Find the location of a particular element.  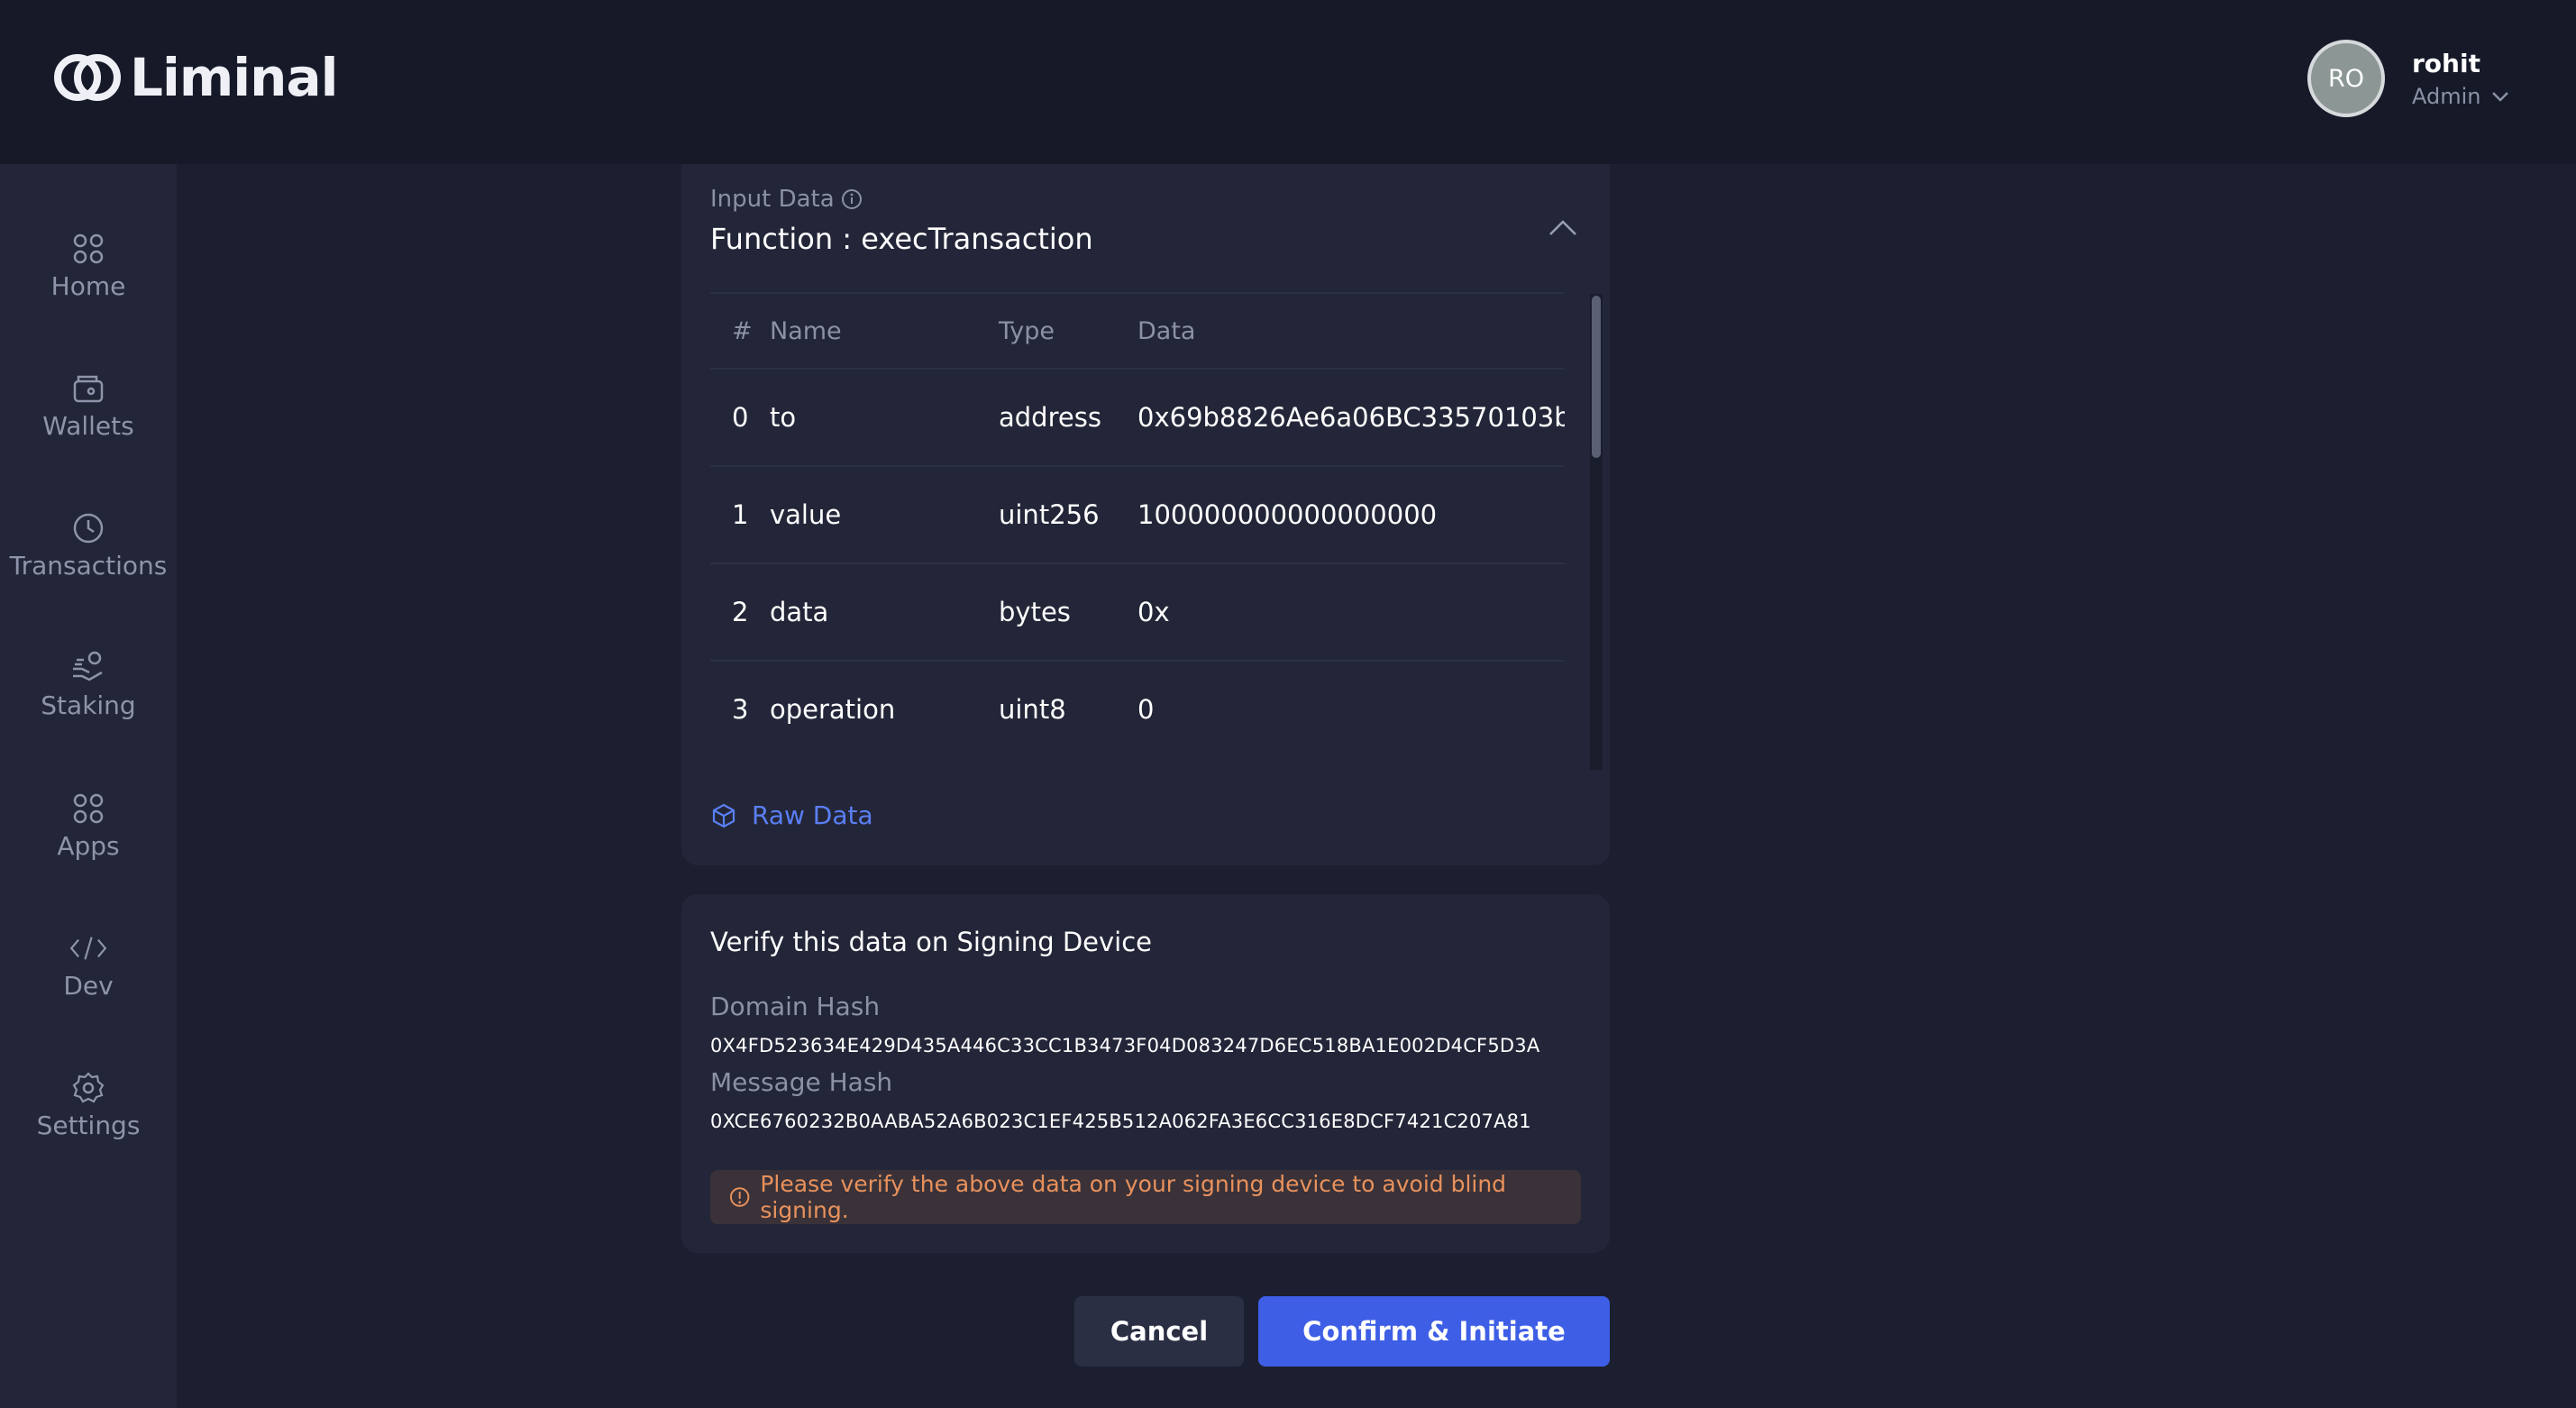

row-data: 0x is located at coordinates (1153, 612).